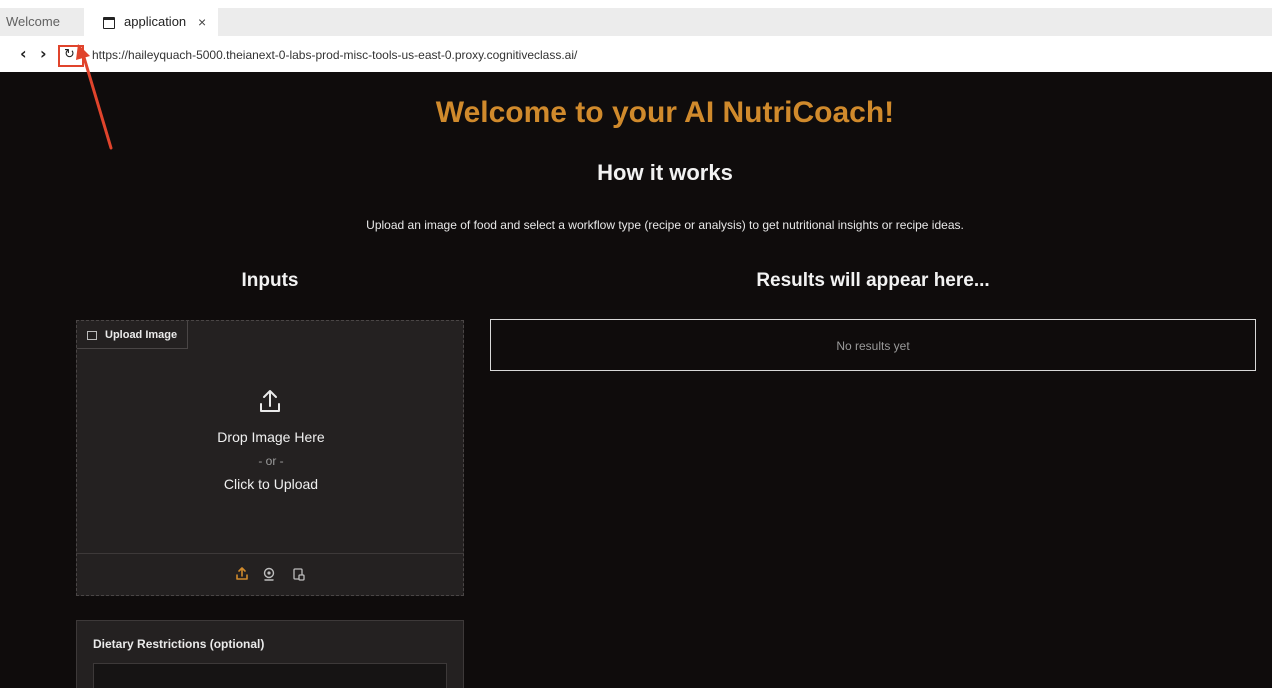 The height and width of the screenshot is (688, 1272). Describe the element at coordinates (745, 22) in the screenshot. I see `tab-strip-empty` at that location.